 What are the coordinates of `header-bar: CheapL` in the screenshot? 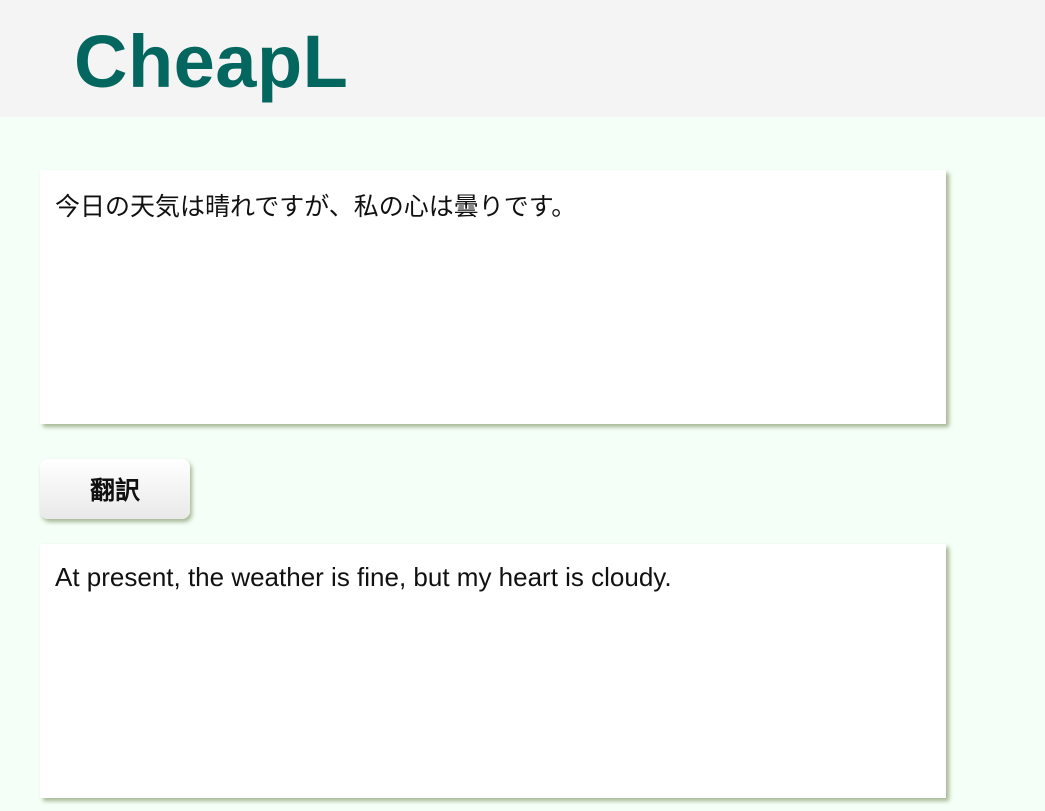 It's located at (522, 58).